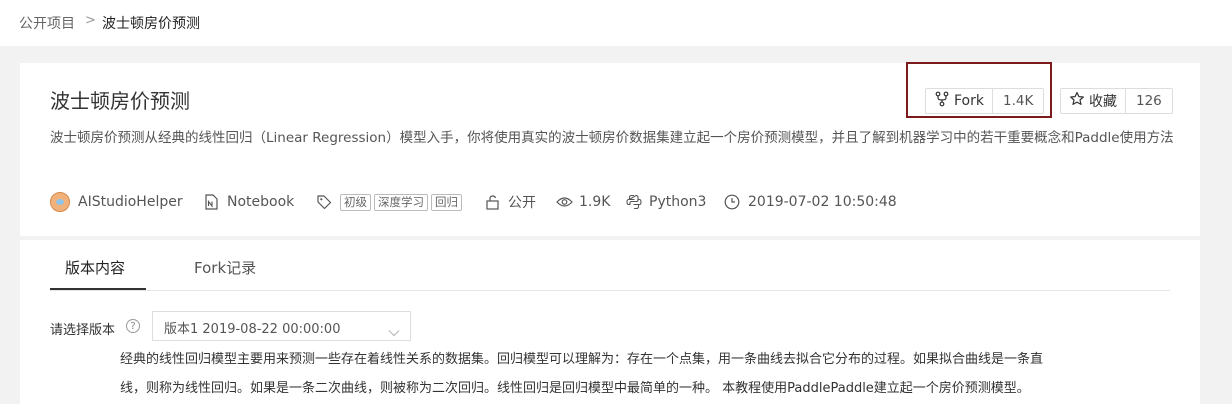 This screenshot has height=404, width=1232. I want to click on unlock-icon, so click(492, 202).